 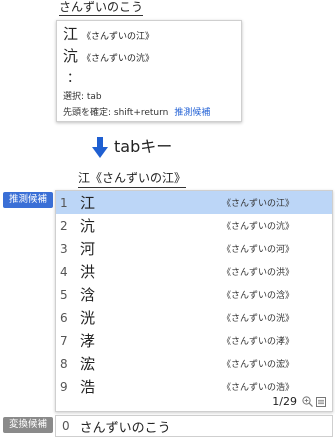 What do you see at coordinates (64, 225) in the screenshot?
I see `candidate-number: 2` at bounding box center [64, 225].